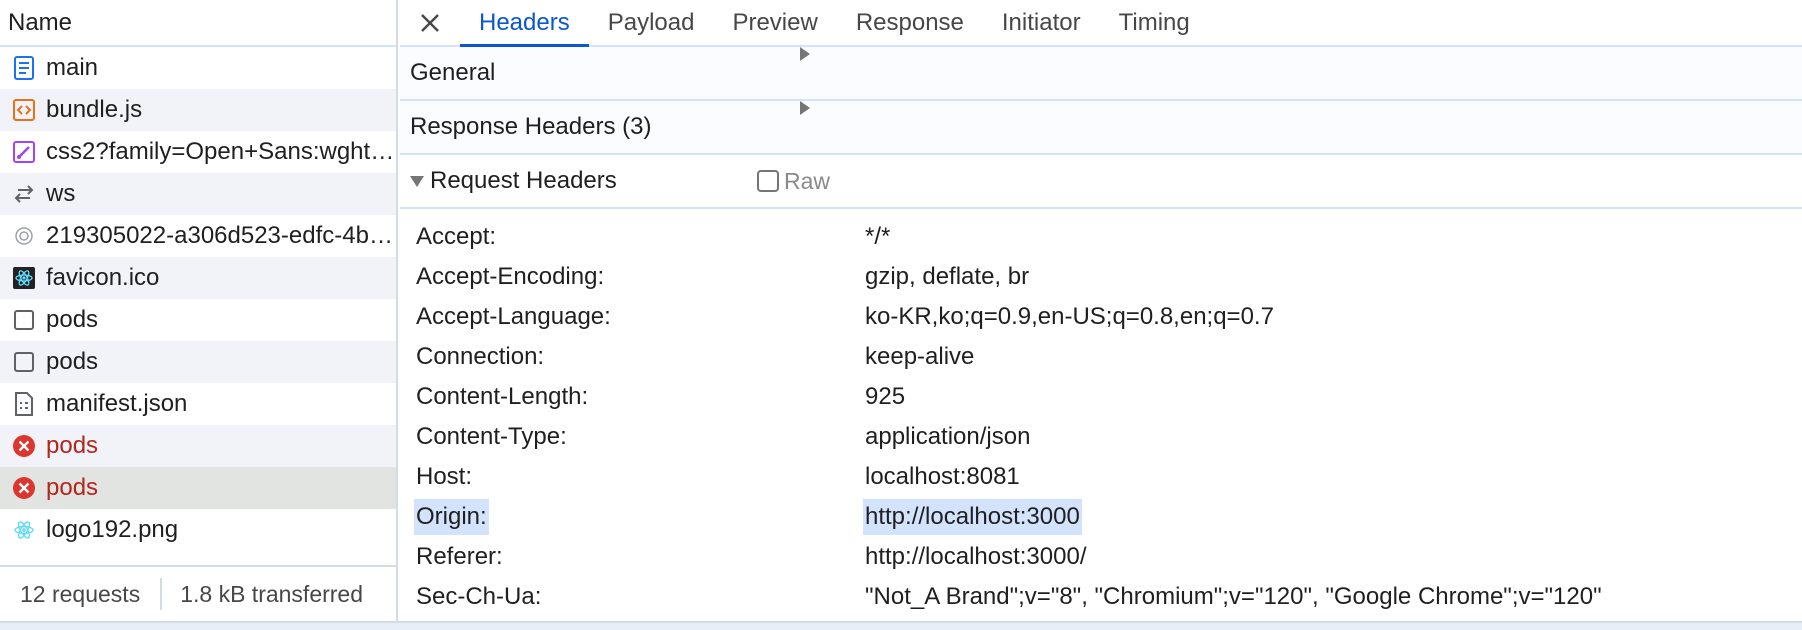 Image resolution: width=1802 pixels, height=630 pixels. What do you see at coordinates (885, 396) in the screenshot?
I see `header-value: 925` at bounding box center [885, 396].